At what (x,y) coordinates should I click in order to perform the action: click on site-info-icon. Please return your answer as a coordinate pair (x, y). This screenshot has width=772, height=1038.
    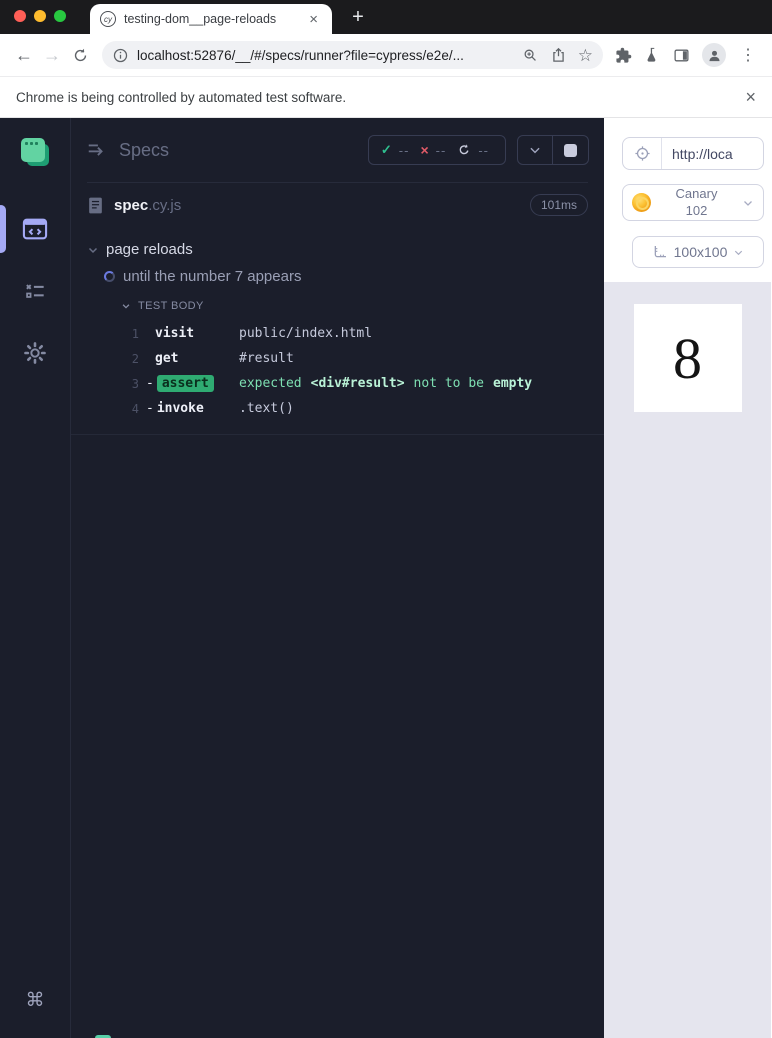
    Looking at the image, I should click on (120, 55).